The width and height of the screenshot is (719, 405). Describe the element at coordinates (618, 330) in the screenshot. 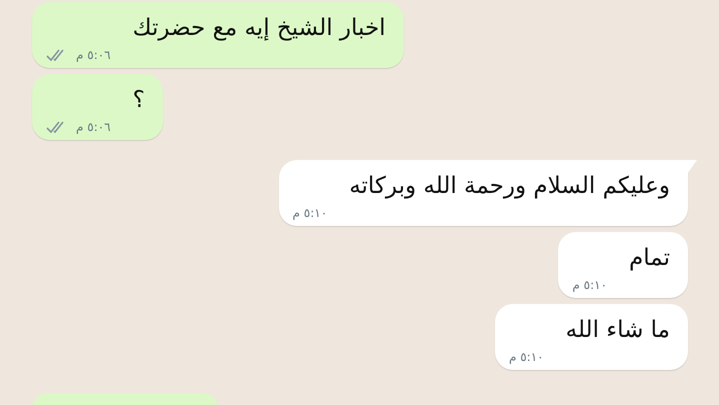

I see `message-text: ما شاء الله` at that location.